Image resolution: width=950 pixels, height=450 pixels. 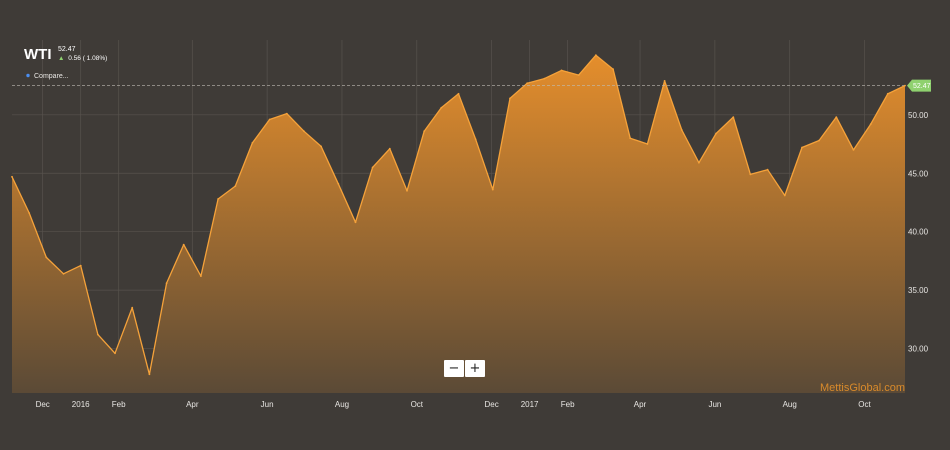 I want to click on zoom-controls: − +, so click(x=464, y=368).